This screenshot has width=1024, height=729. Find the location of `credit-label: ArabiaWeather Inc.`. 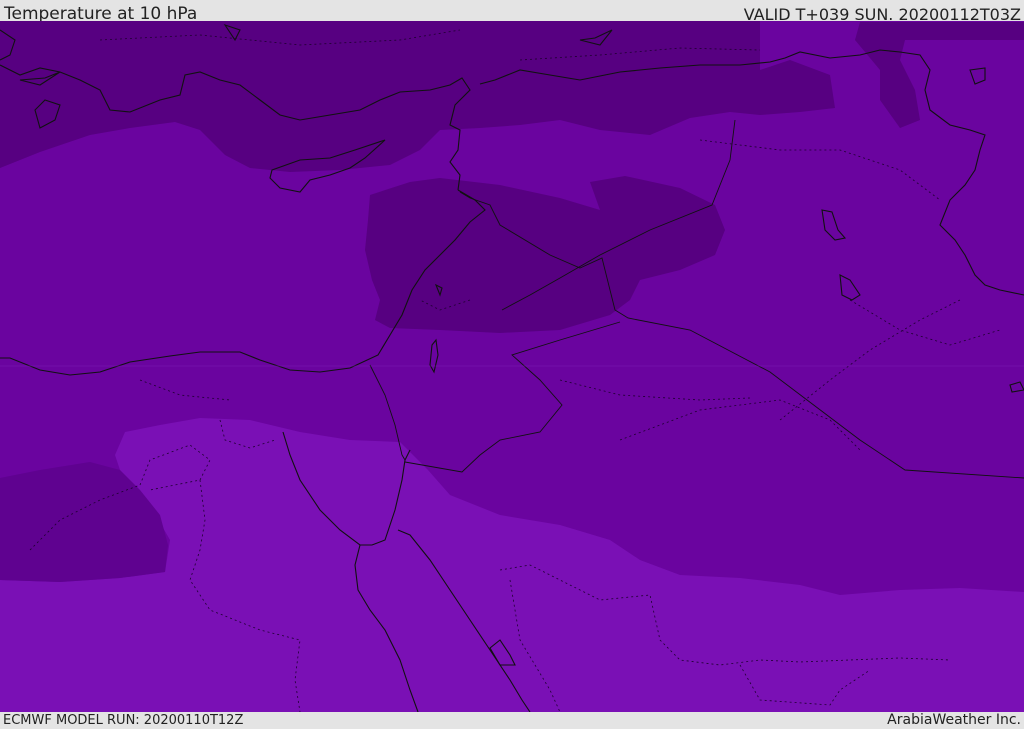

credit-label: ArabiaWeather Inc. is located at coordinates (954, 720).